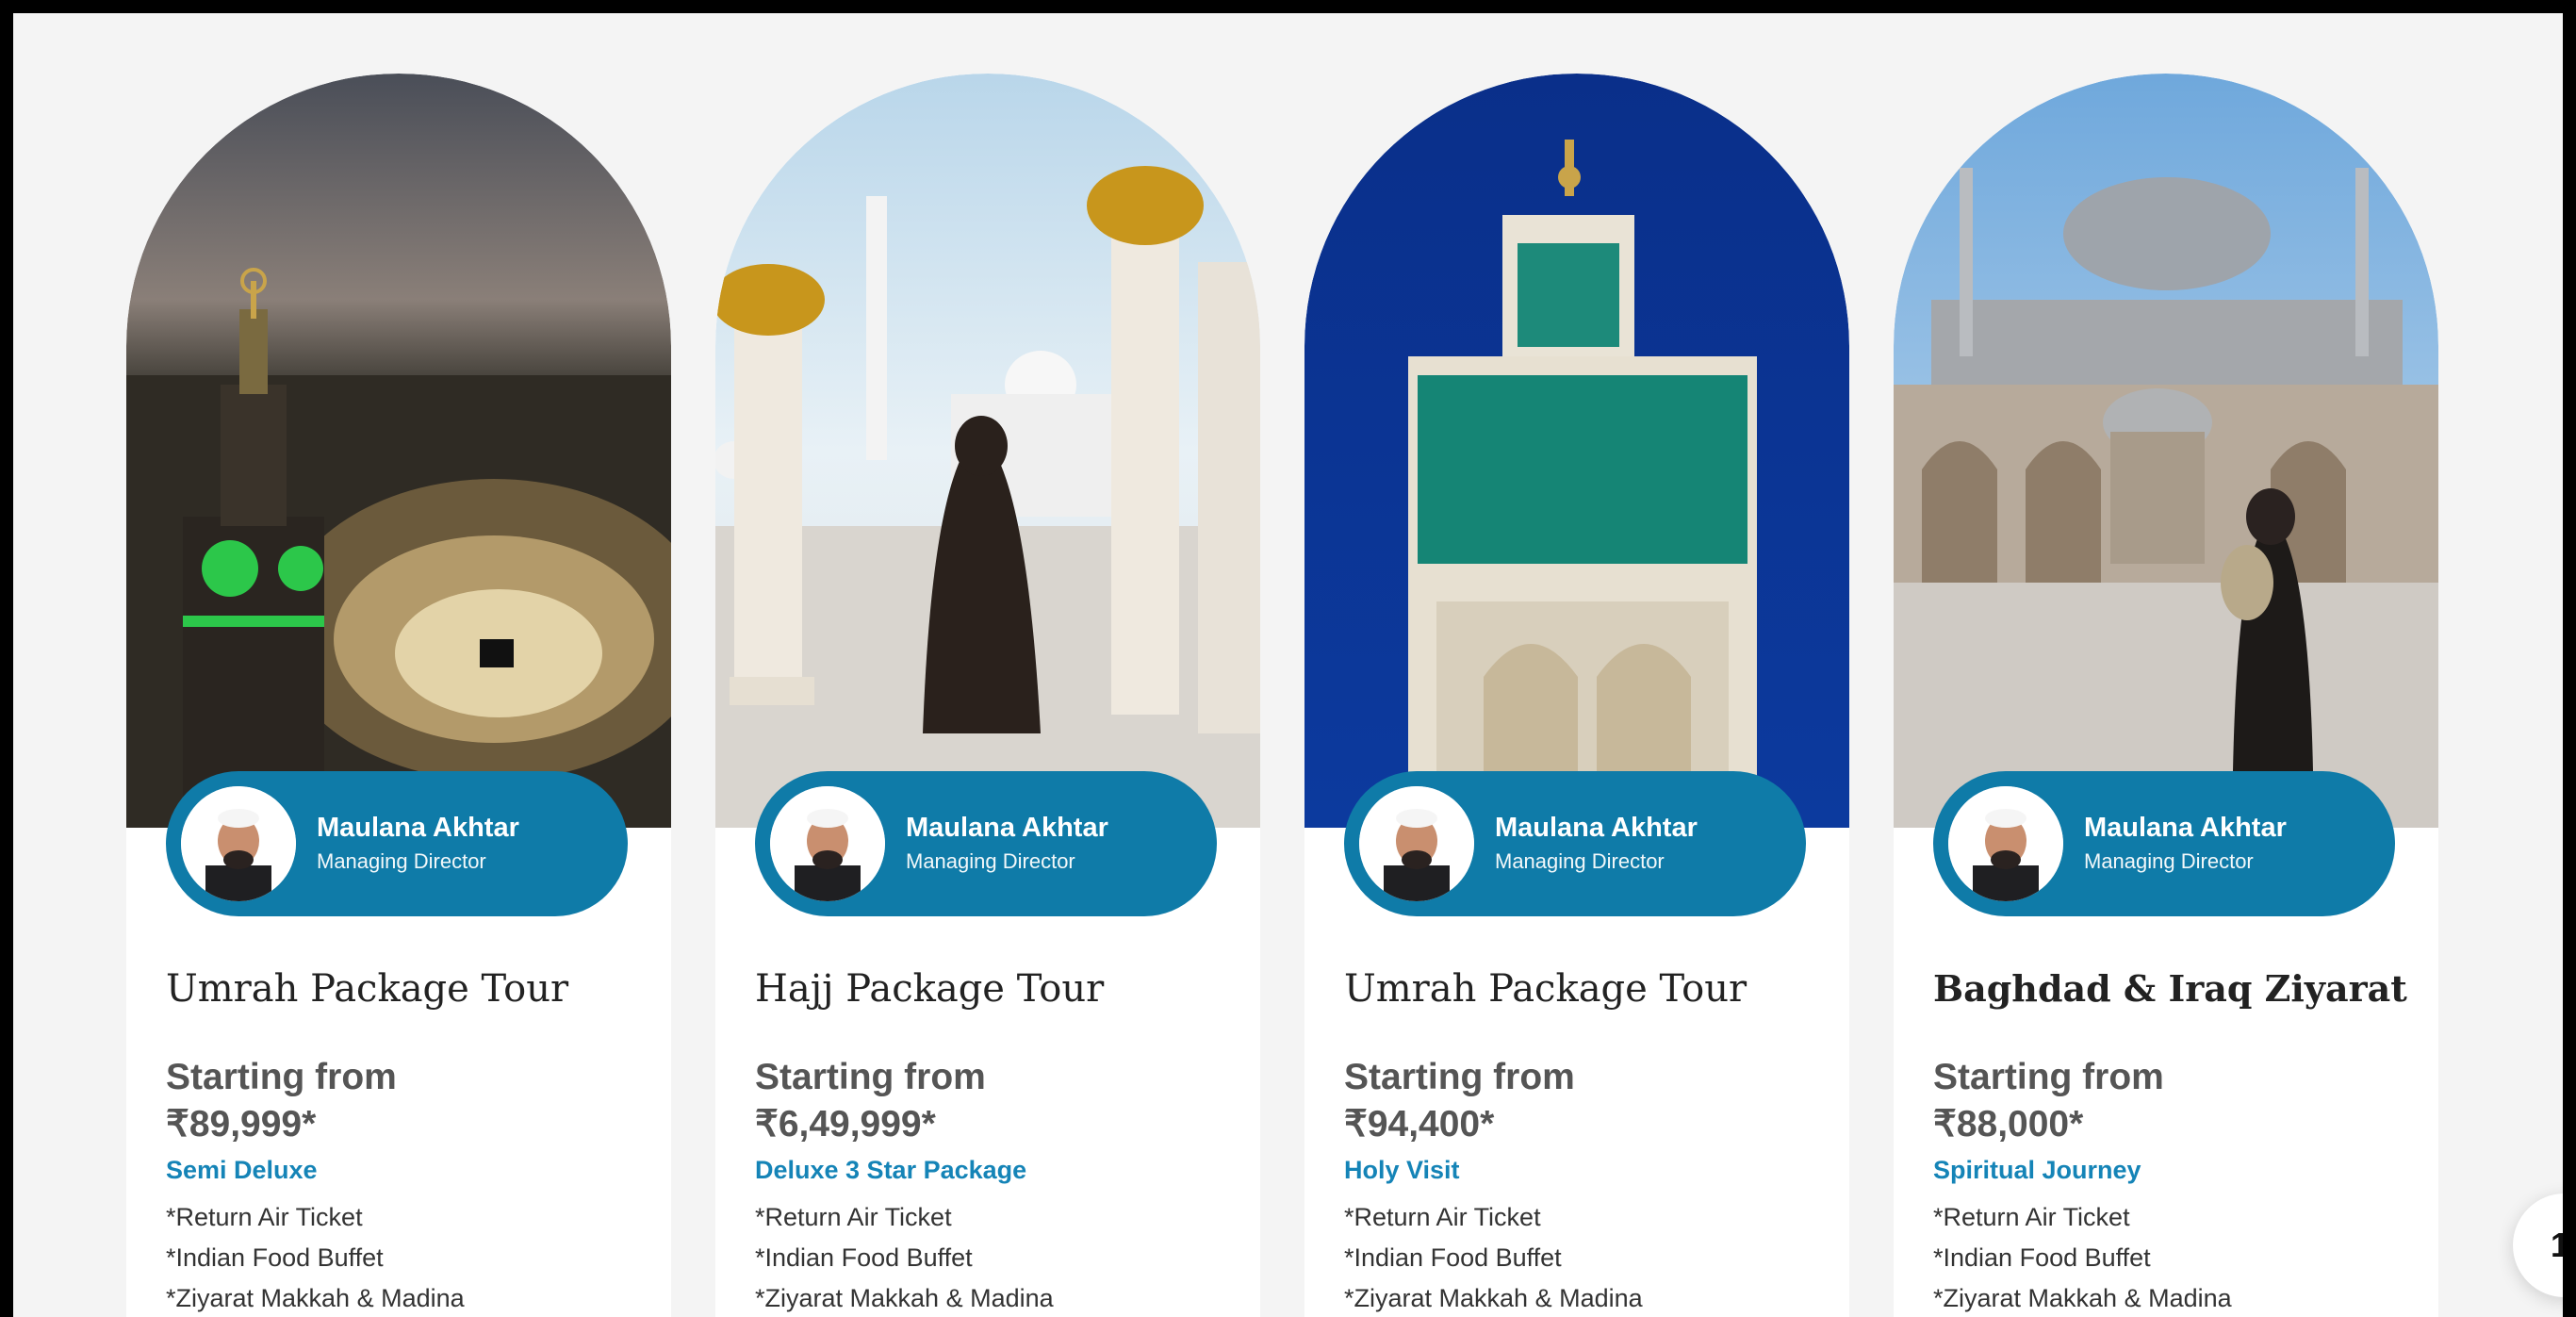 The height and width of the screenshot is (1317, 2576). I want to click on minaret-blue-sky-photo, so click(1576, 451).